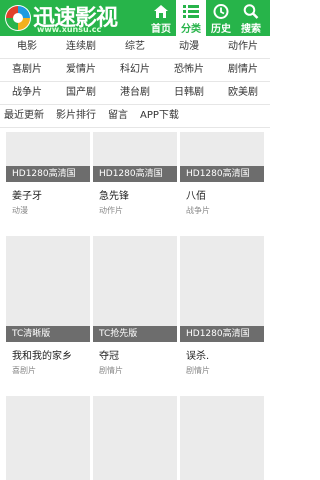 This screenshot has width=320, height=480. Describe the element at coordinates (25, 116) in the screenshot. I see `category-latest: 最近更新` at that location.